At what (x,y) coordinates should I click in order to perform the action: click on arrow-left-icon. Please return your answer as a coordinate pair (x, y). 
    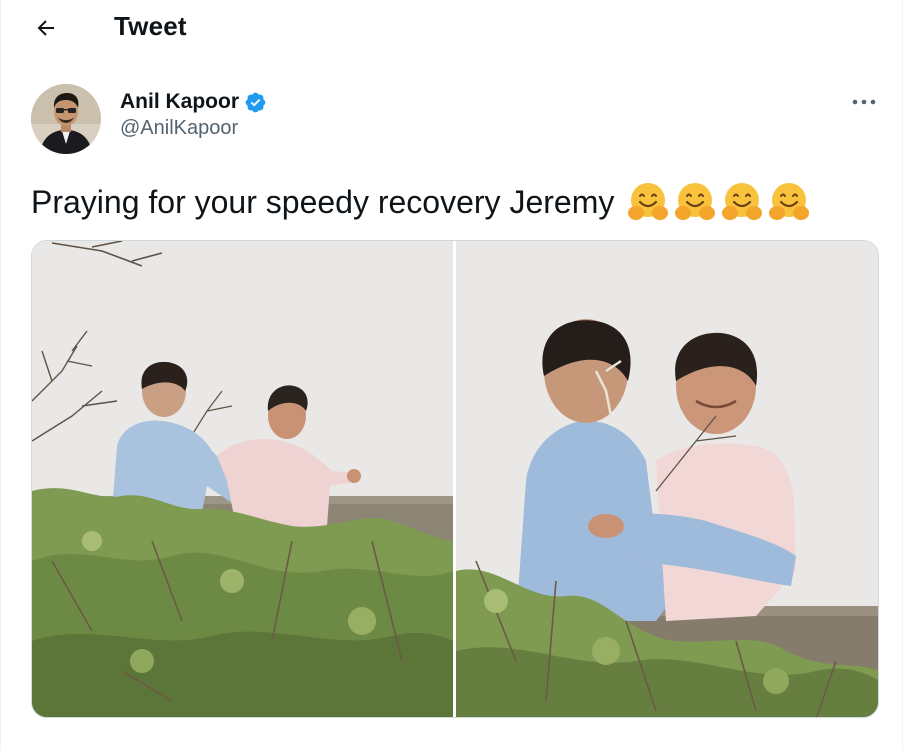
    Looking at the image, I should click on (45, 28).